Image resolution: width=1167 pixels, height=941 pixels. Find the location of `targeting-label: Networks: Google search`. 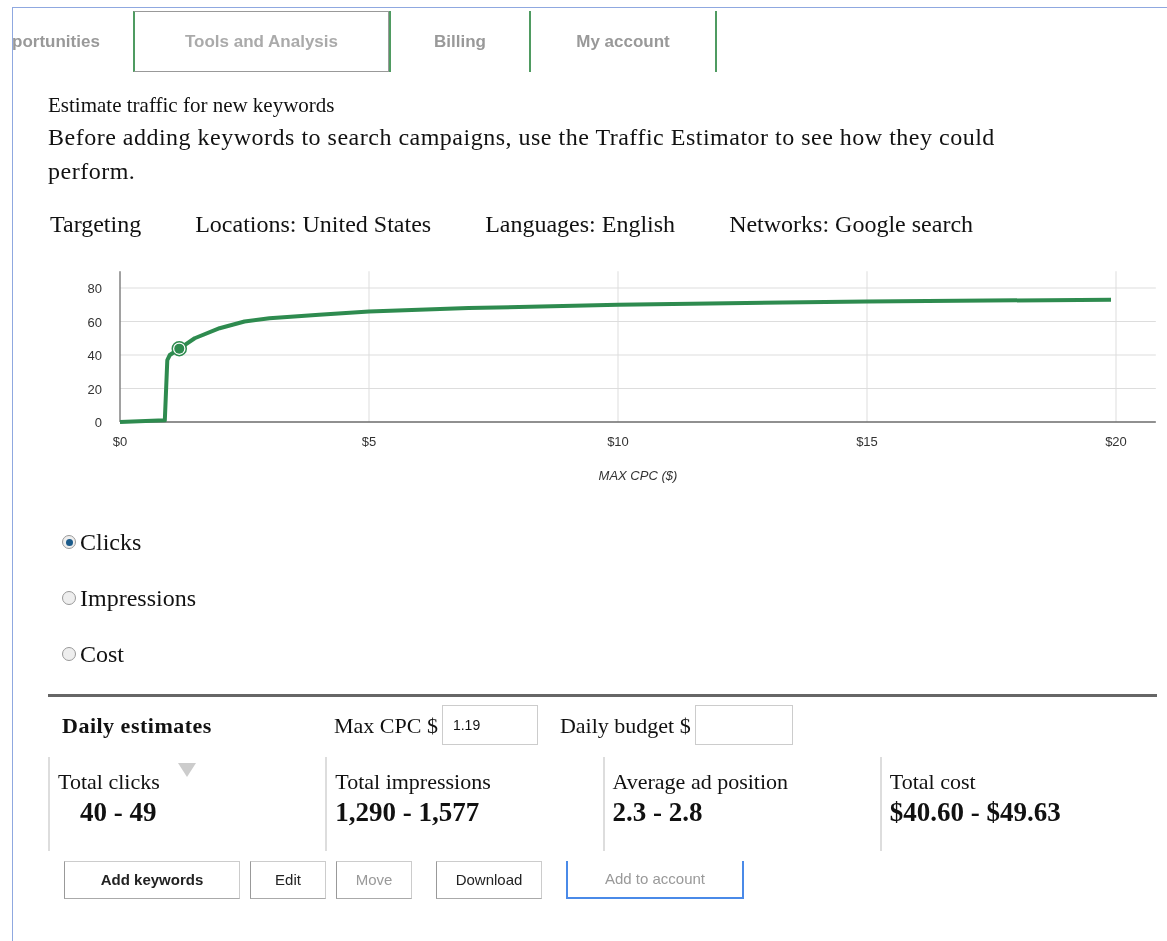

targeting-label: Networks: Google search is located at coordinates (851, 224).